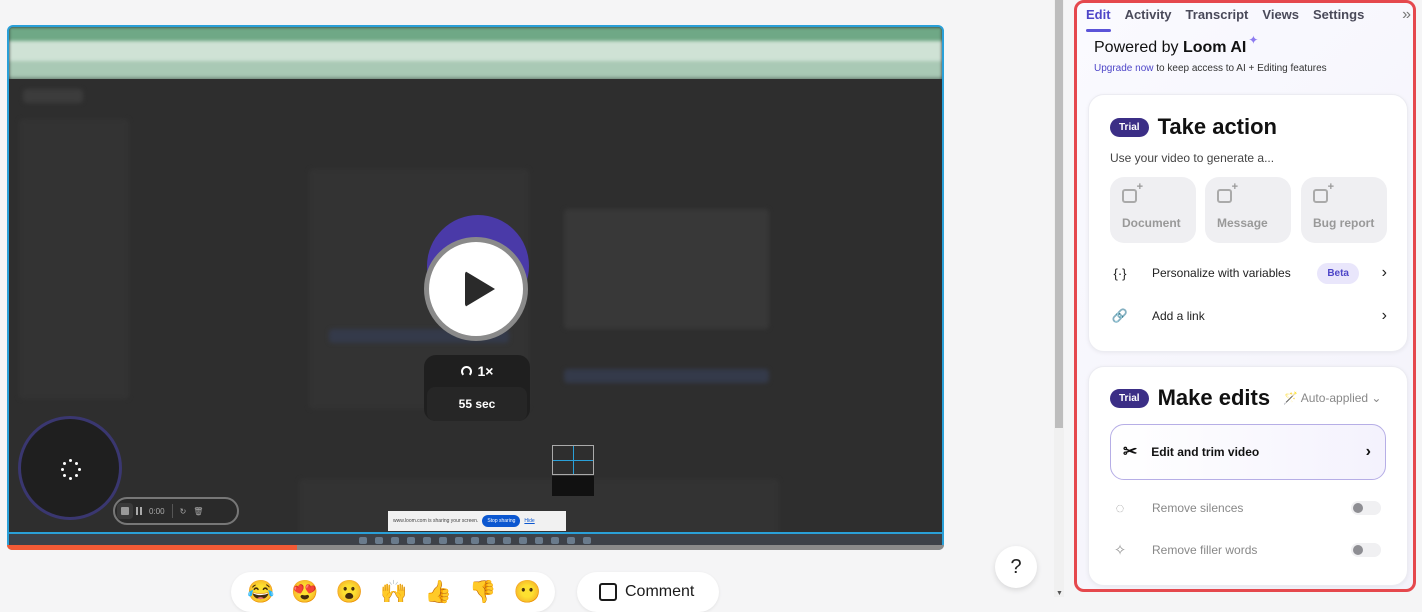 The image size is (1422, 612). I want to click on filler-words-icon: ✧, so click(1120, 550).